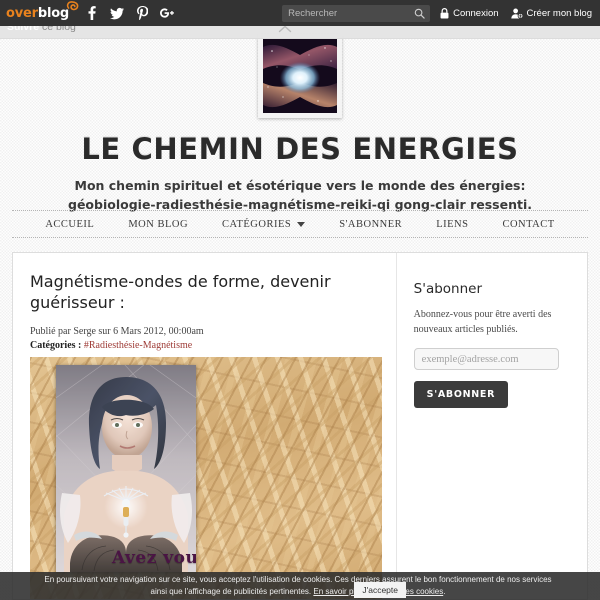  I want to click on cookie-text-part2: ., so click(444, 591).